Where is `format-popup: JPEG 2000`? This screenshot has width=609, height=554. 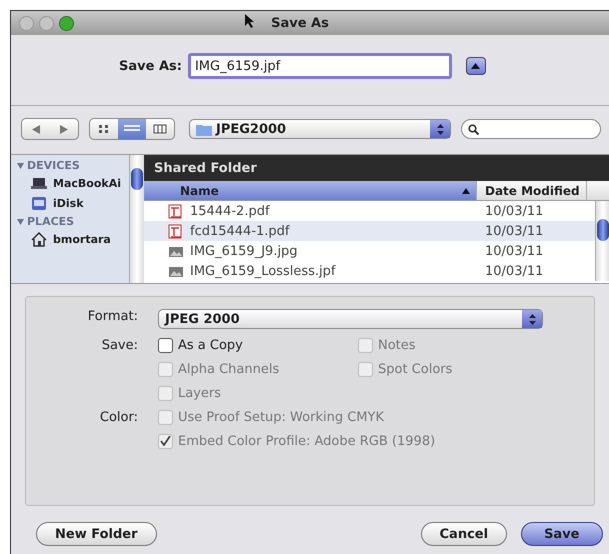
format-popup: JPEG 2000 is located at coordinates (350, 319).